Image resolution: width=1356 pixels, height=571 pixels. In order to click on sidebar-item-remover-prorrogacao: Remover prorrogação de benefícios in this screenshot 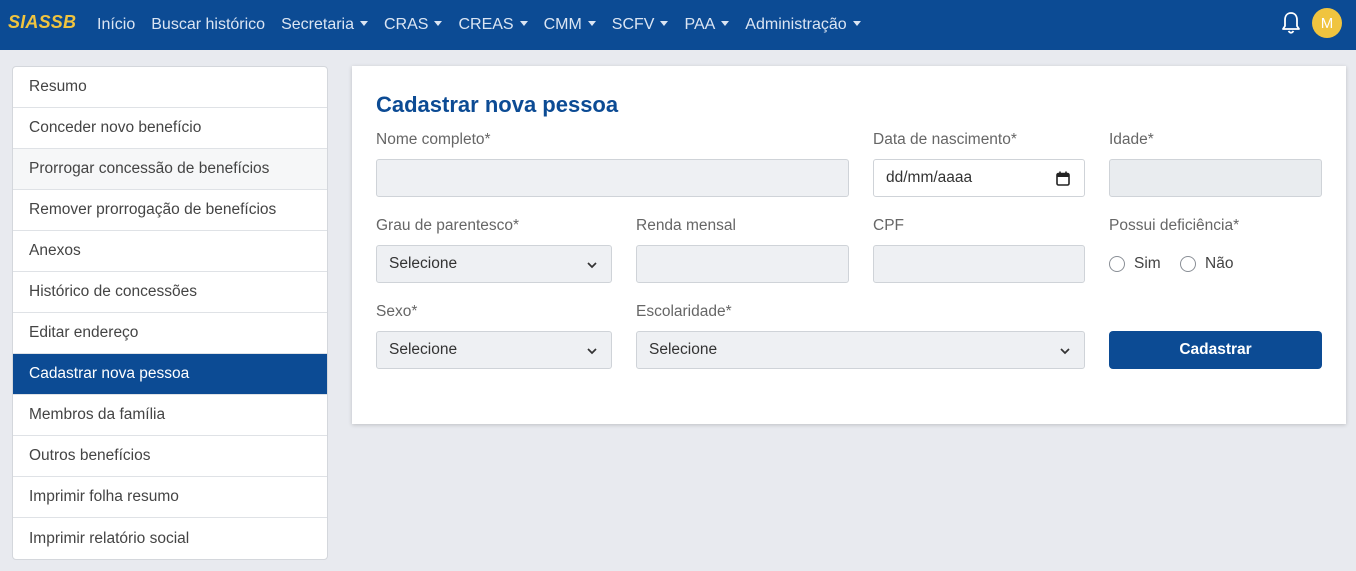, I will do `click(170, 210)`.